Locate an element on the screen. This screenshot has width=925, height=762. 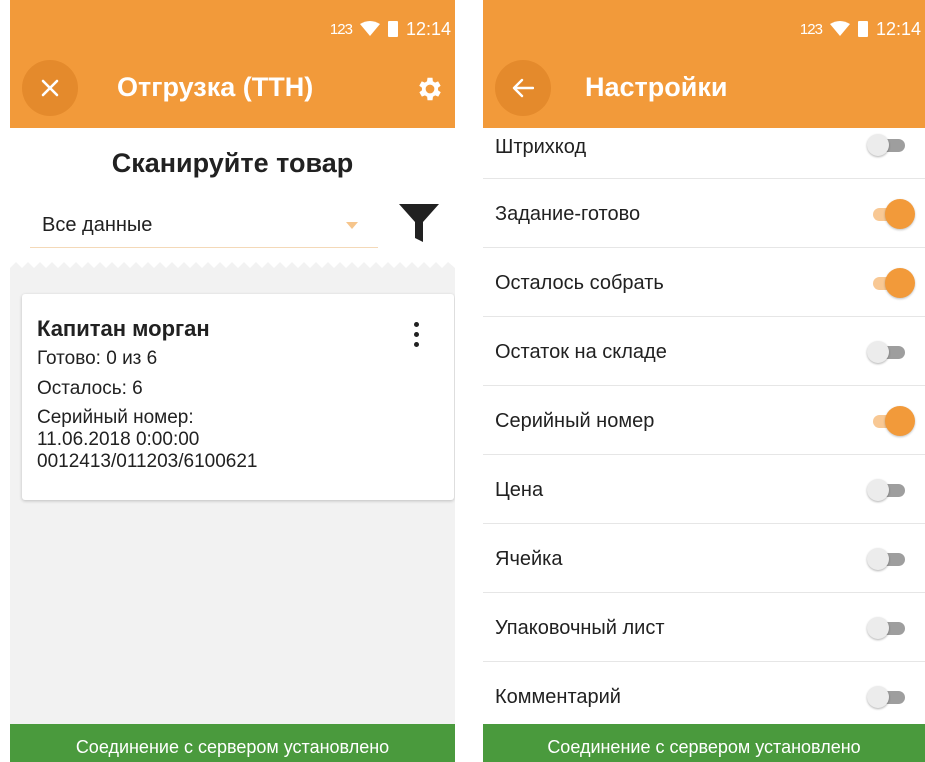
setting-label: Упаковочный лист is located at coordinates (580, 628).